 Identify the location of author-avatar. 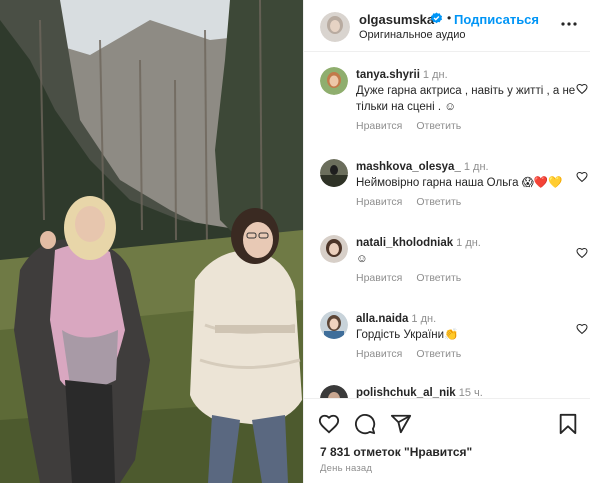
(335, 27).